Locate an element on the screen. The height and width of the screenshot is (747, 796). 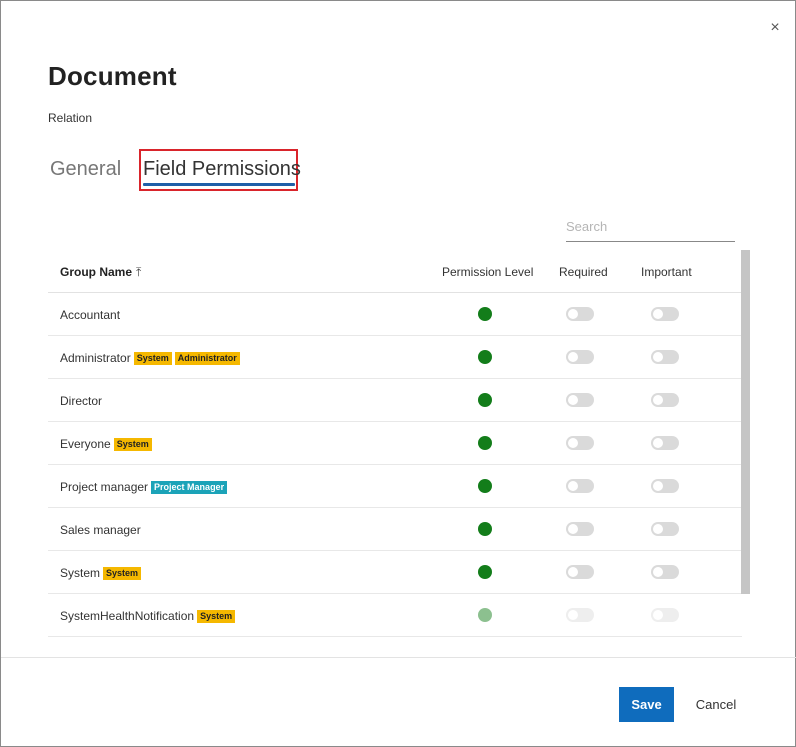
group-name-text: Accountant is located at coordinates (90, 315).